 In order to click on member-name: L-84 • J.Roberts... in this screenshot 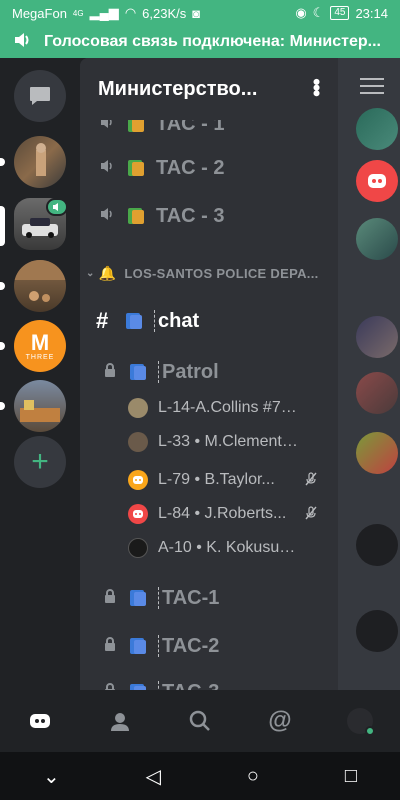, I will do `click(222, 513)`.